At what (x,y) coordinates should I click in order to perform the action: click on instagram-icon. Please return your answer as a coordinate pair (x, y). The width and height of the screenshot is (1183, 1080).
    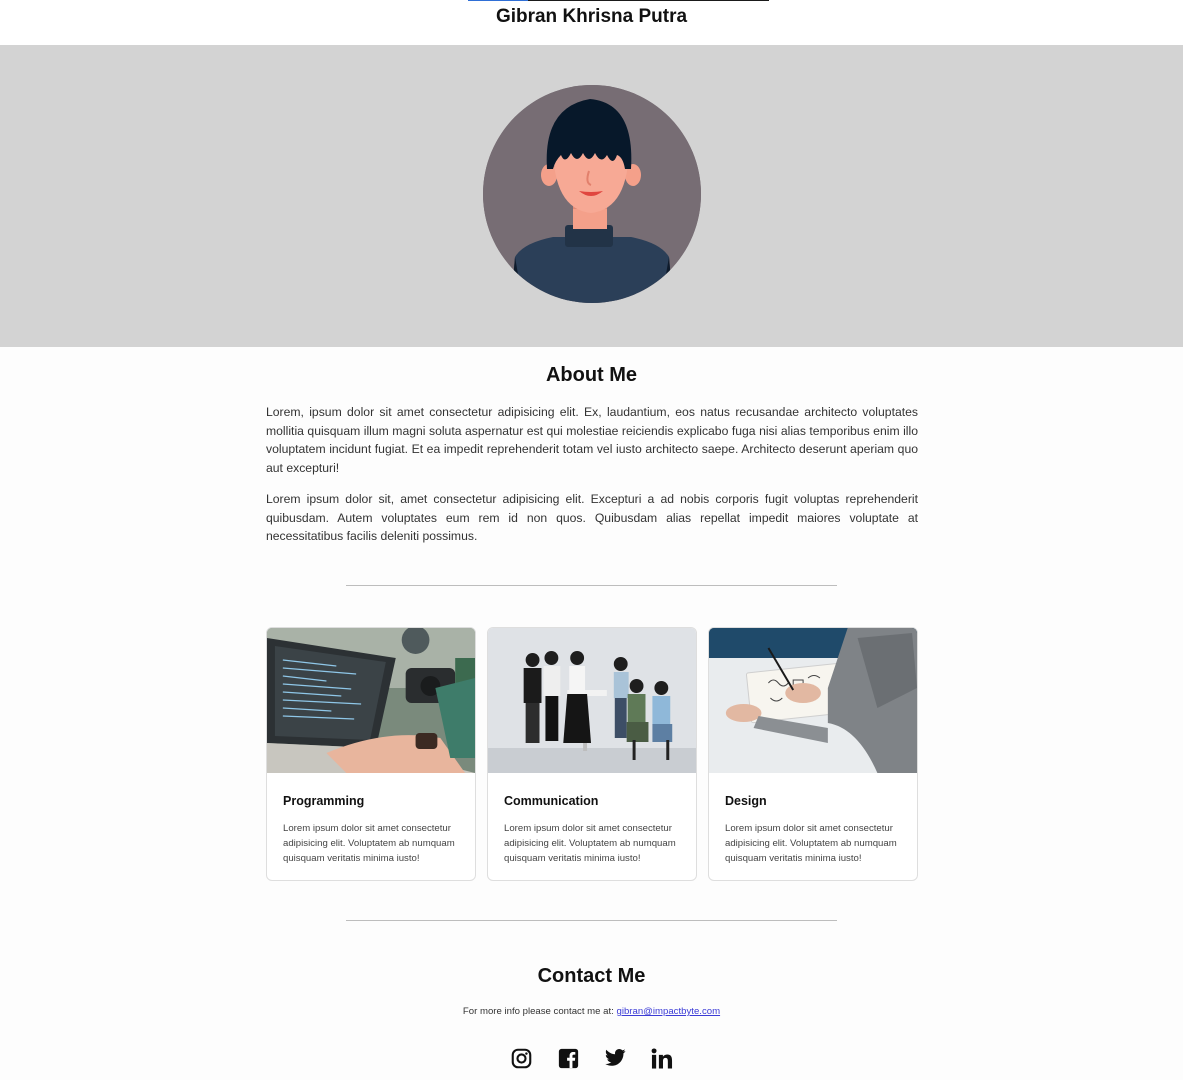
    Looking at the image, I should click on (521, 1058).